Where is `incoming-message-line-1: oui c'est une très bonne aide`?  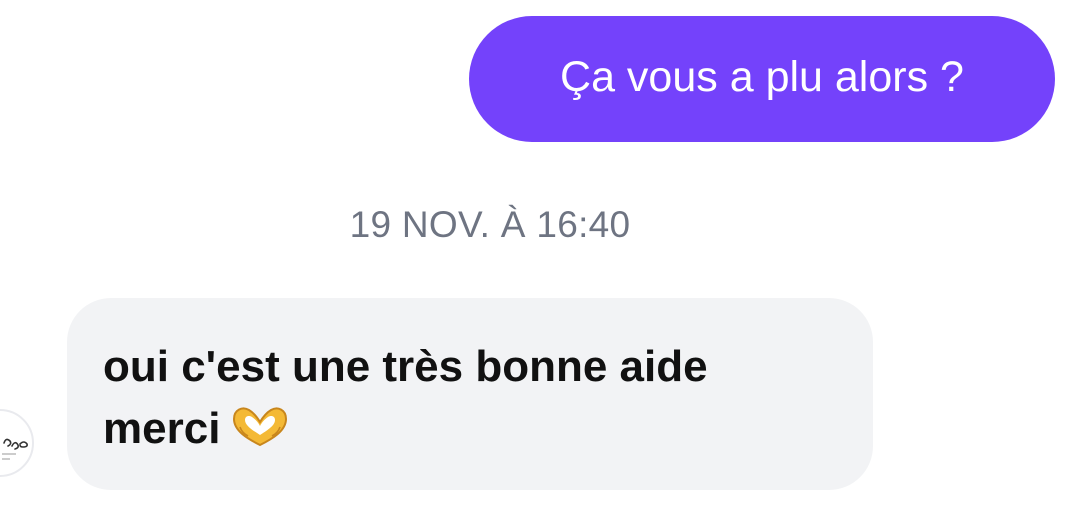
incoming-message-line-1: oui c'est une très bonne aide is located at coordinates (405, 366).